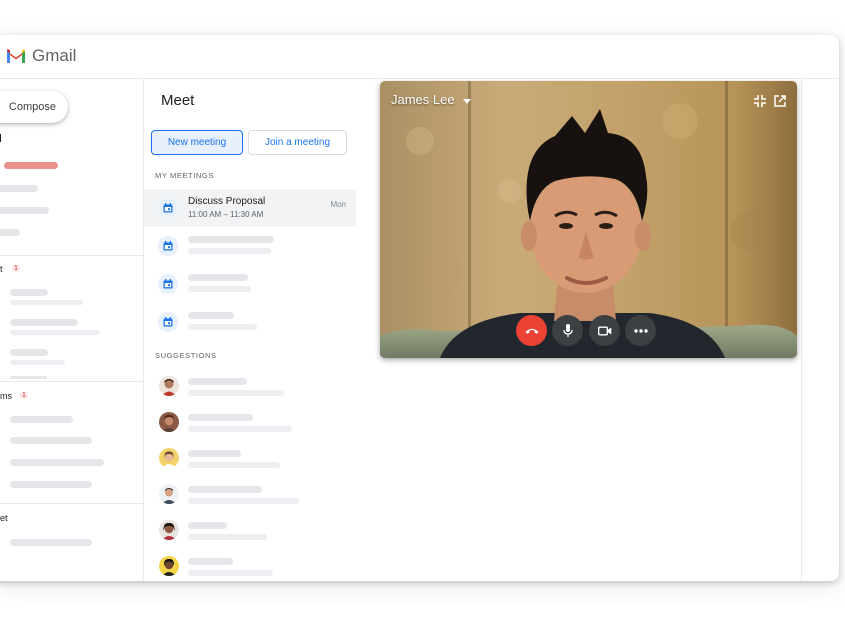 The image size is (845, 636). What do you see at coordinates (0, 138) in the screenshot?
I see `nav-marker` at bounding box center [0, 138].